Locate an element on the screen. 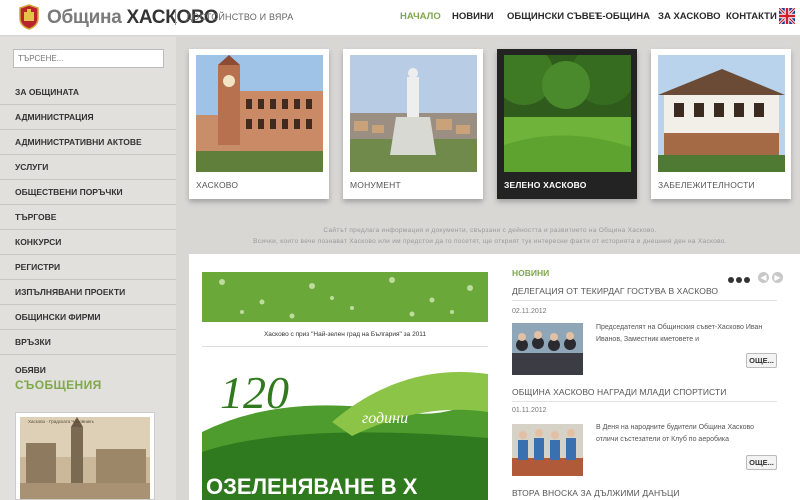 This screenshot has width=800, height=500. sidebar-item-admin-acts: АДМИНИСТРАТИВНИ АКТОВЕ is located at coordinates (88, 142).